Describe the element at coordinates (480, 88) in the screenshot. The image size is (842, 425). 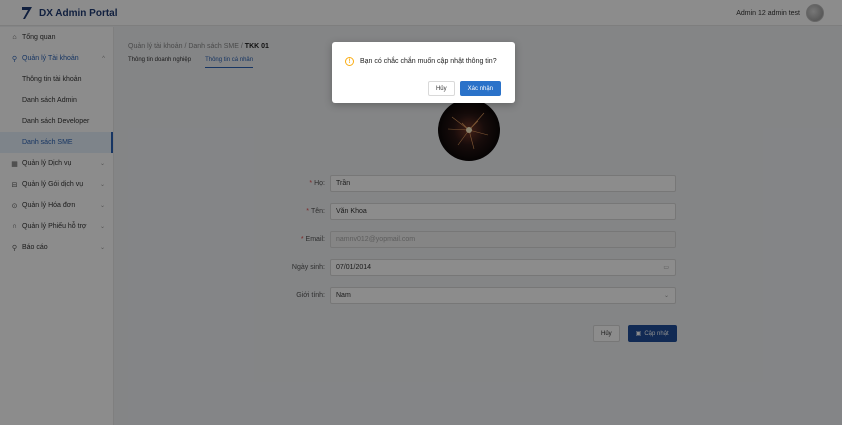
I see `dialog-confirm-button: Xác nhận` at that location.